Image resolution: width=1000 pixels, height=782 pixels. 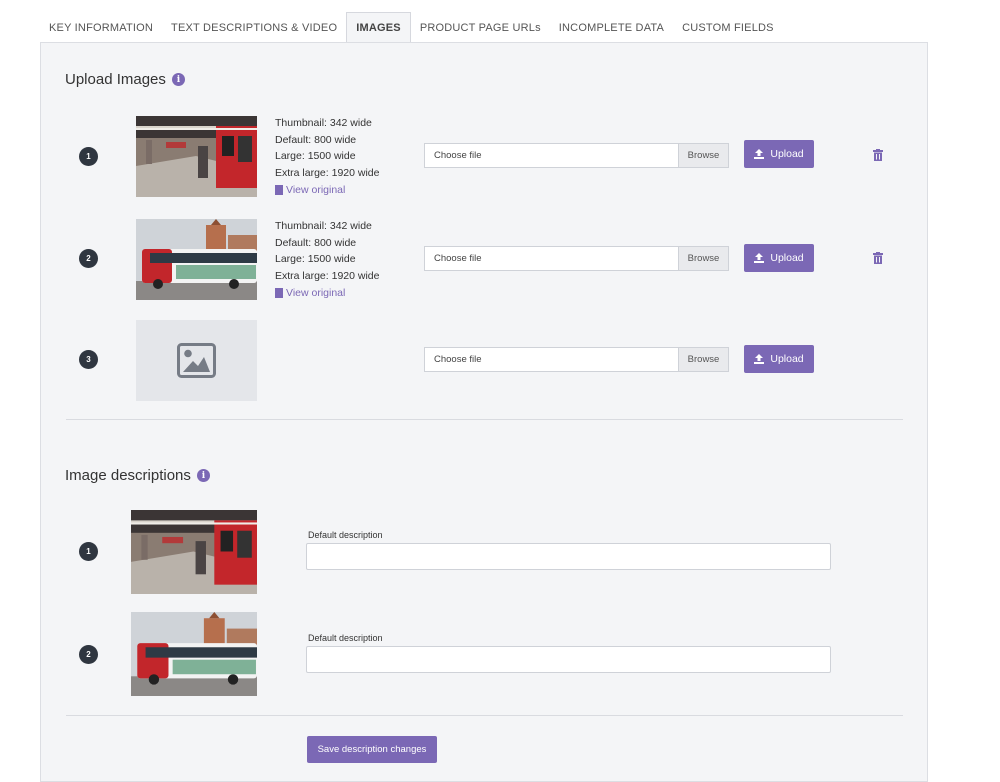 I want to click on upload-images-title: Upload Images, so click(x=115, y=79).